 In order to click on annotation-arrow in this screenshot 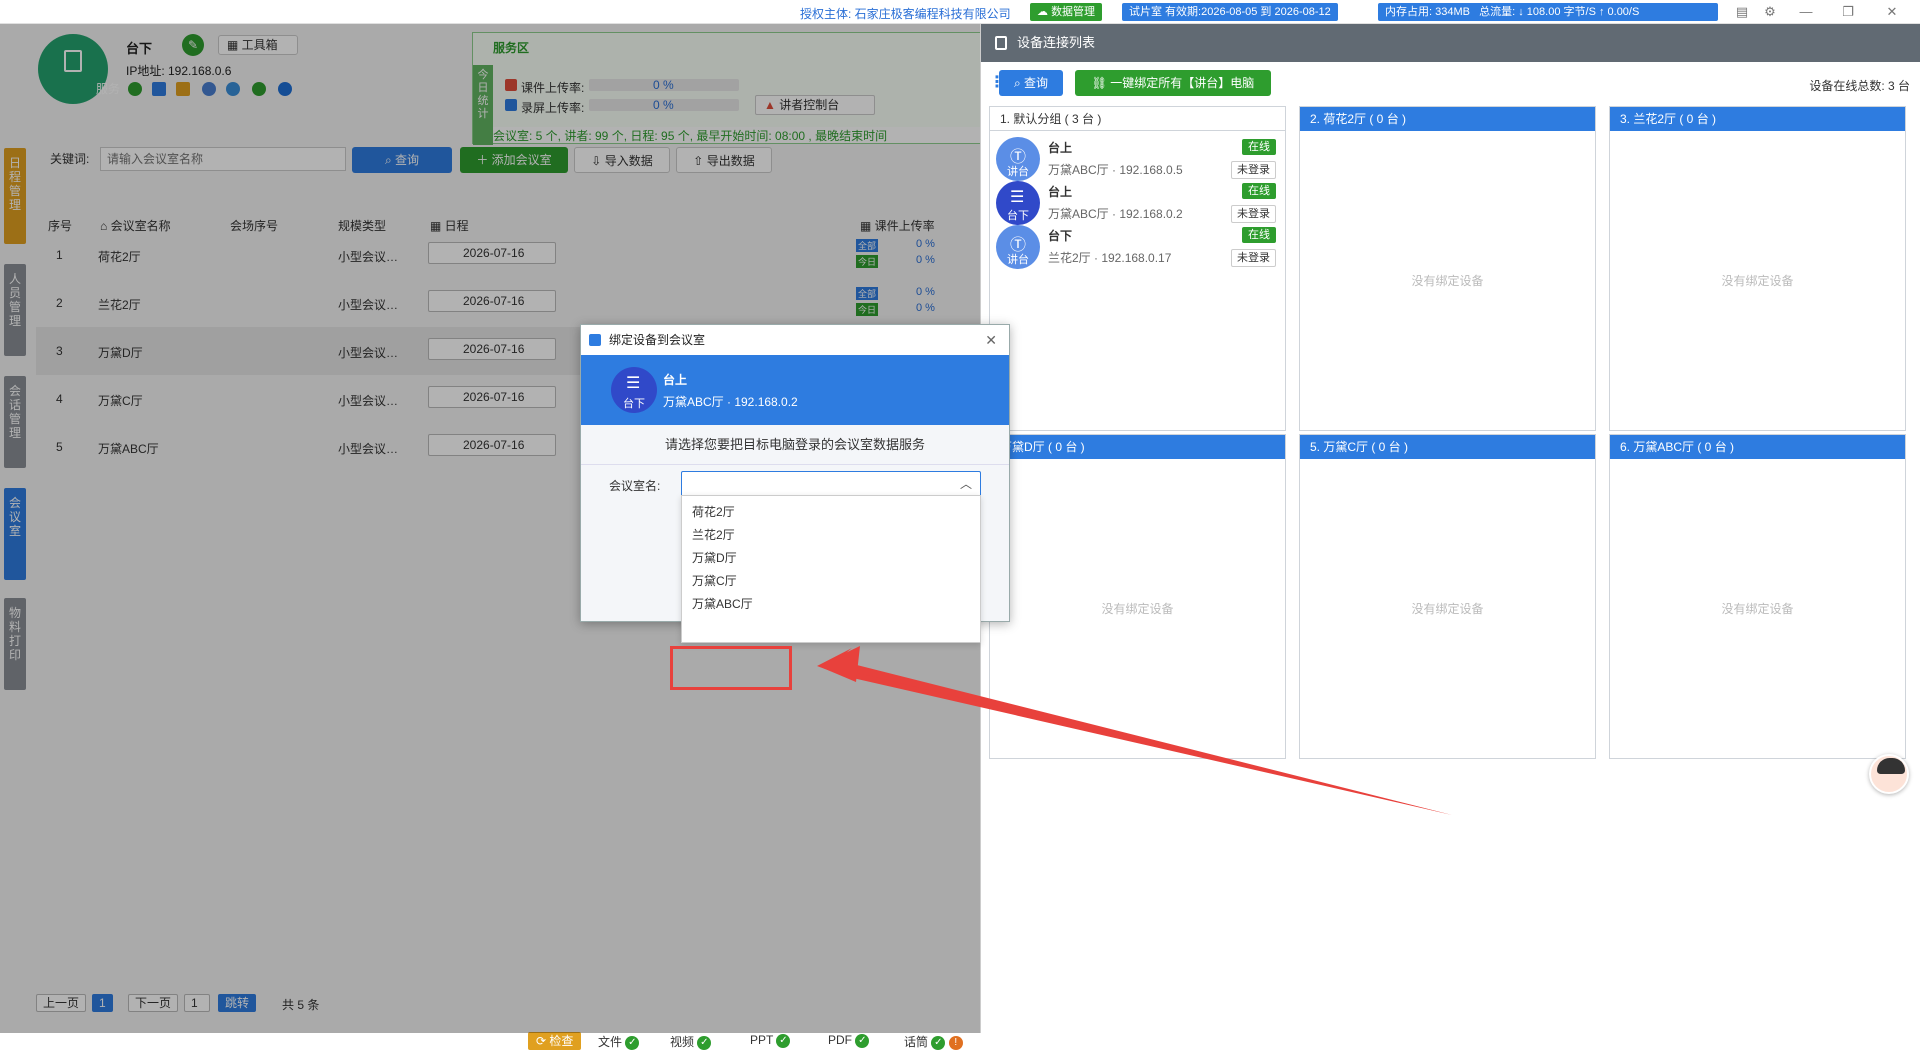, I will do `click(1134, 730)`.